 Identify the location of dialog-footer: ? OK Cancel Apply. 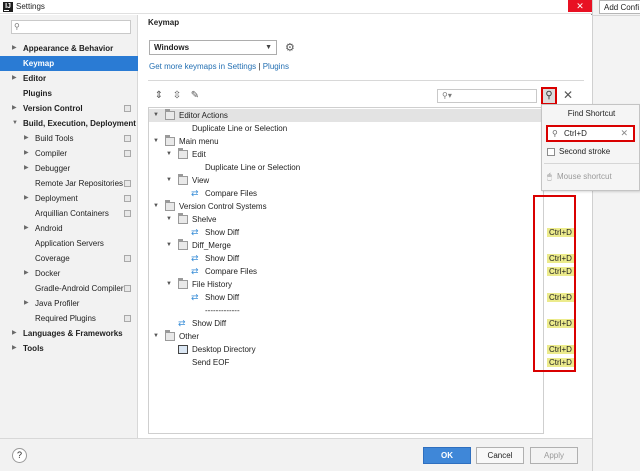
(296, 454).